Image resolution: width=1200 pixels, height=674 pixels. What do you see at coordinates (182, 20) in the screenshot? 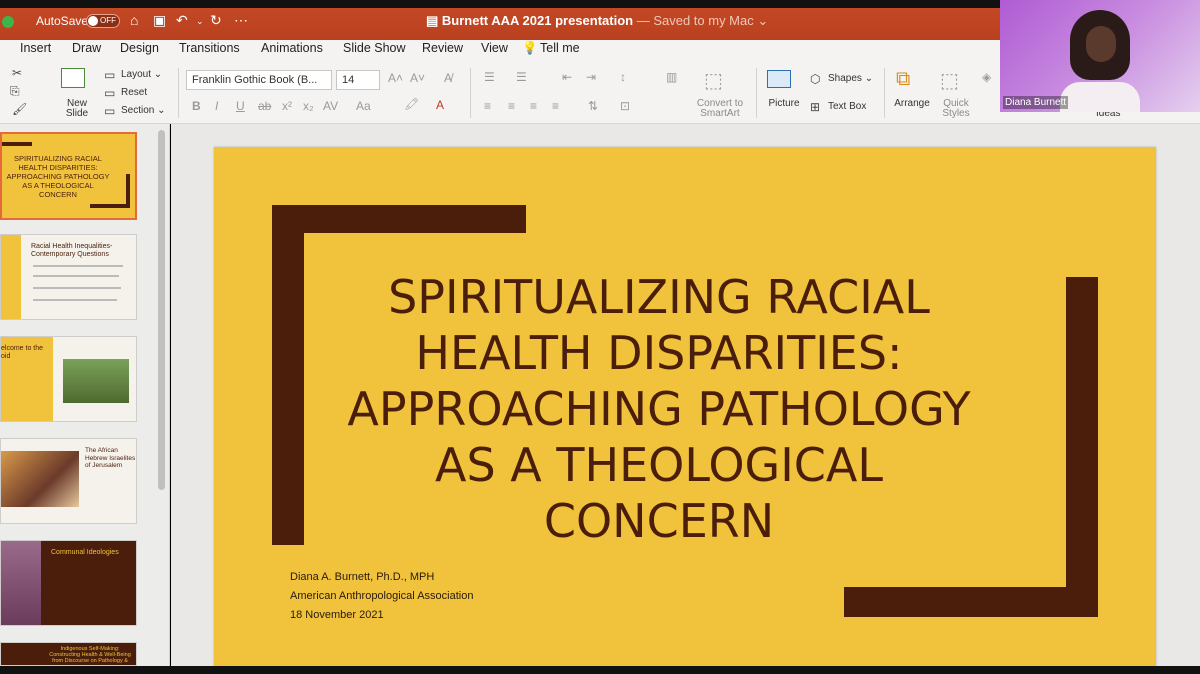
I see `undo-icon: ↶` at bounding box center [182, 20].